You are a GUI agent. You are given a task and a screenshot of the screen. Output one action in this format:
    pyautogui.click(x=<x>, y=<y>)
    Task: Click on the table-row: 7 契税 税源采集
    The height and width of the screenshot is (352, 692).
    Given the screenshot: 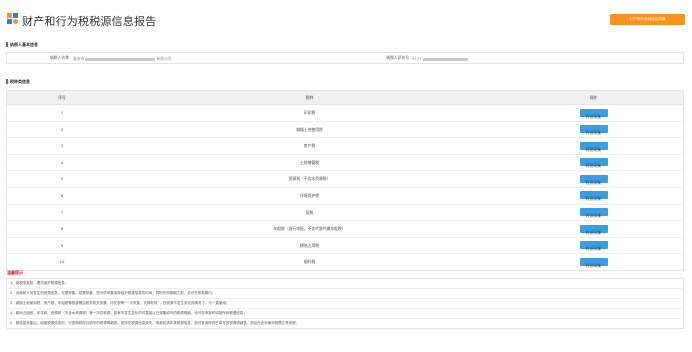 What is the action you would take?
    pyautogui.click(x=345, y=213)
    